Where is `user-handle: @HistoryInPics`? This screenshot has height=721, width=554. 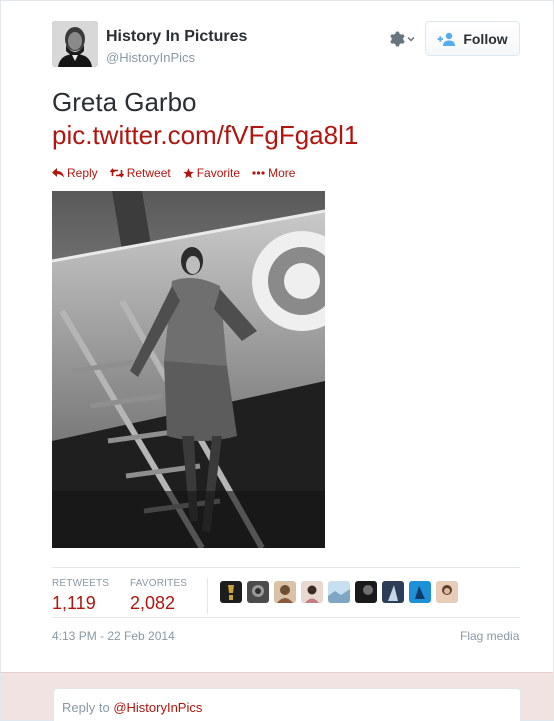
user-handle: @HistoryInPics is located at coordinates (150, 57).